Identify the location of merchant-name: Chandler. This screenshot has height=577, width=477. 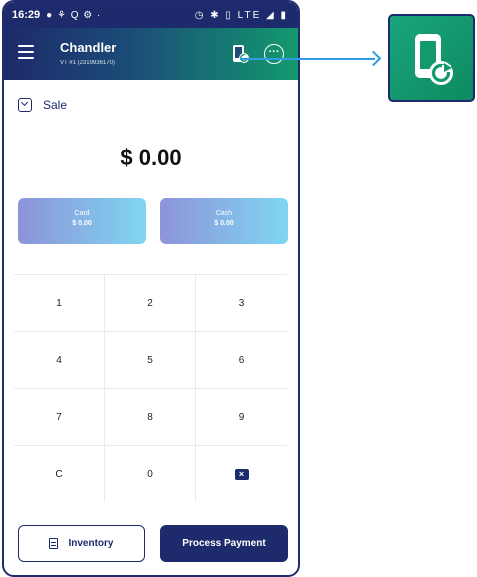
(88, 47).